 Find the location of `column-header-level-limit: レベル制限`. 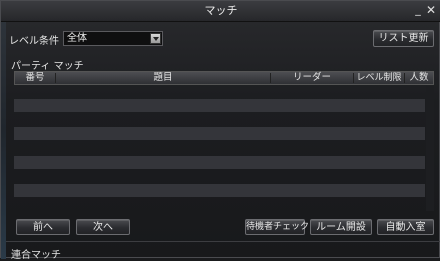

column-header-level-limit: レベル制限 is located at coordinates (379, 78).